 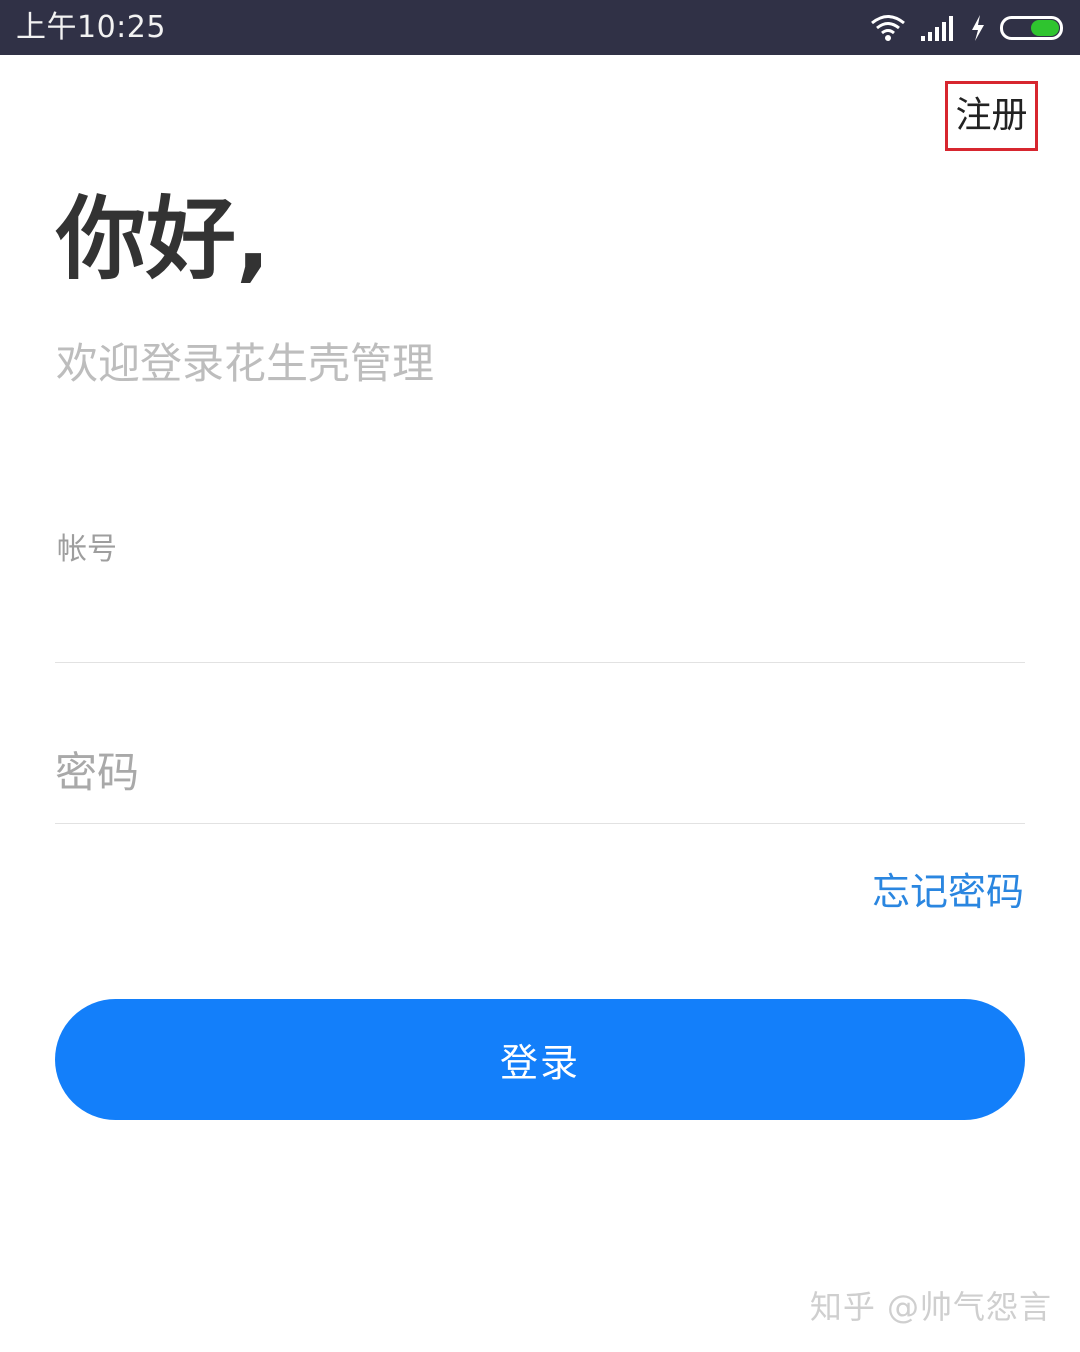 What do you see at coordinates (540, 1059) in the screenshot?
I see `login-button: 登录` at bounding box center [540, 1059].